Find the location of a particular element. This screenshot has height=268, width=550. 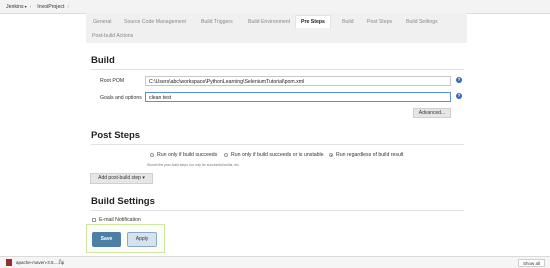

goals-label: Goals and options is located at coordinates (121, 98).